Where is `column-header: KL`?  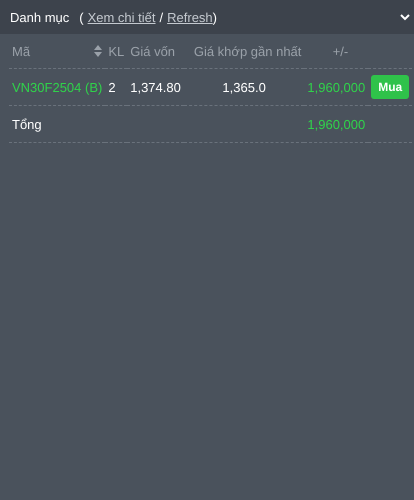 column-header: KL is located at coordinates (116, 51).